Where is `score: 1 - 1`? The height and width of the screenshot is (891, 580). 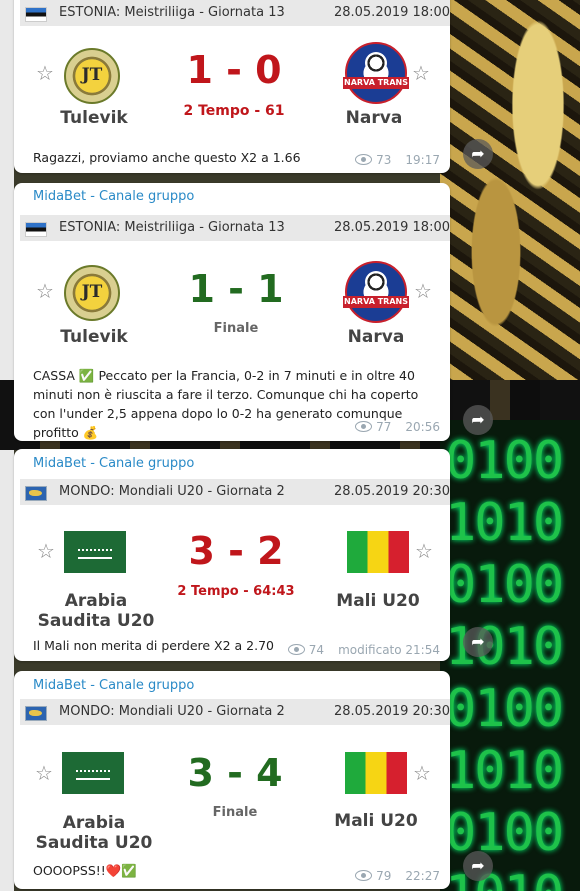
score: 1 - 1 is located at coordinates (236, 289).